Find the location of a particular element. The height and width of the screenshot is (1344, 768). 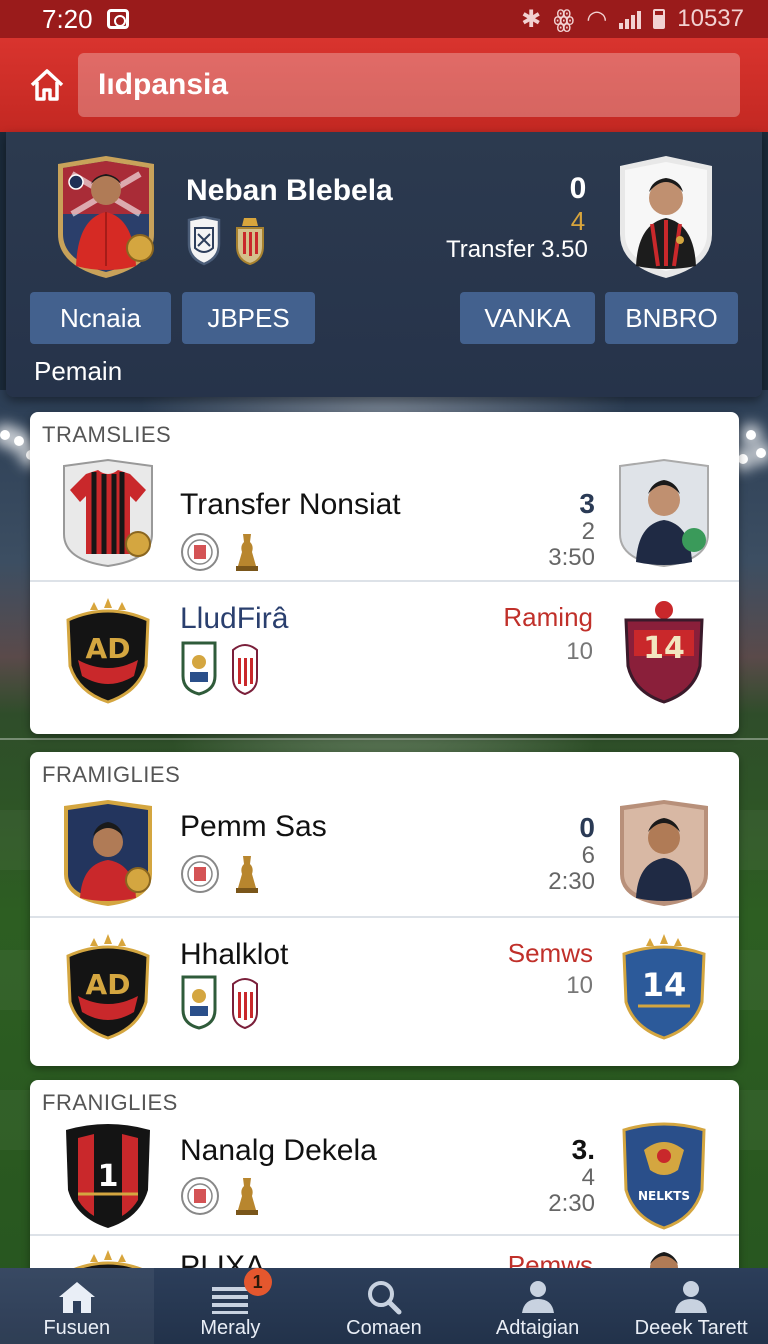

wifi-icon: ◠ is located at coordinates (597, 19).